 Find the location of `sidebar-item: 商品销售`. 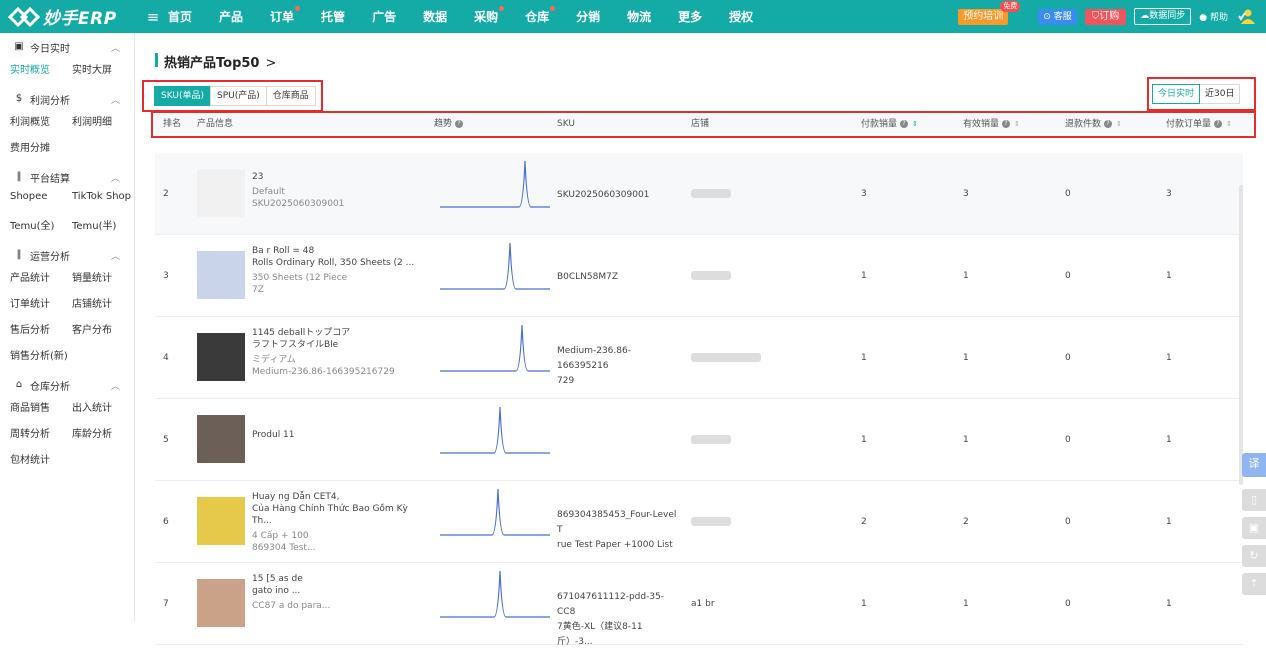

sidebar-item: 商品销售 is located at coordinates (30, 406).